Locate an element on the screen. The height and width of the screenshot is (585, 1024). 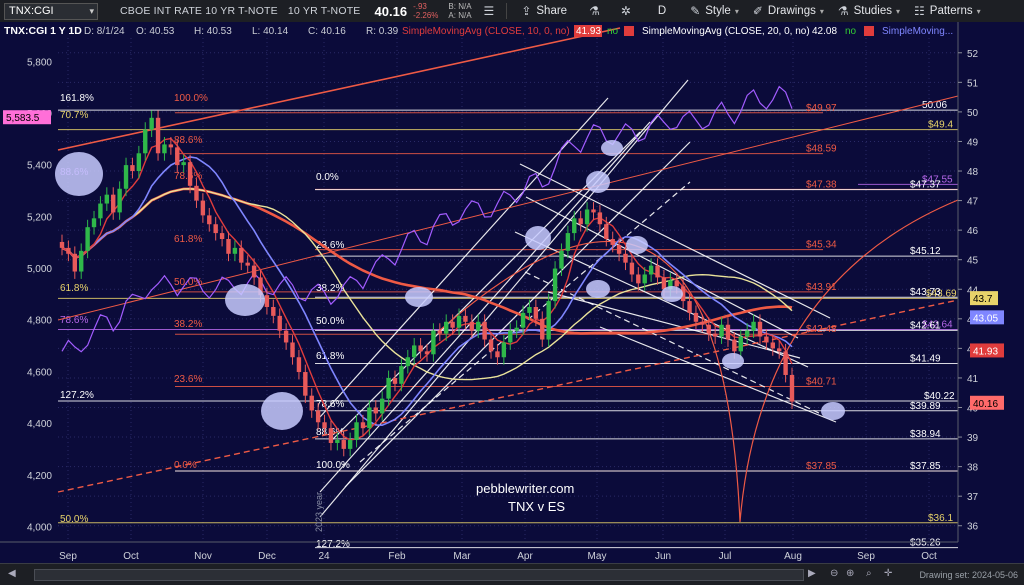
change-value: -.93 is located at coordinates (420, 6).